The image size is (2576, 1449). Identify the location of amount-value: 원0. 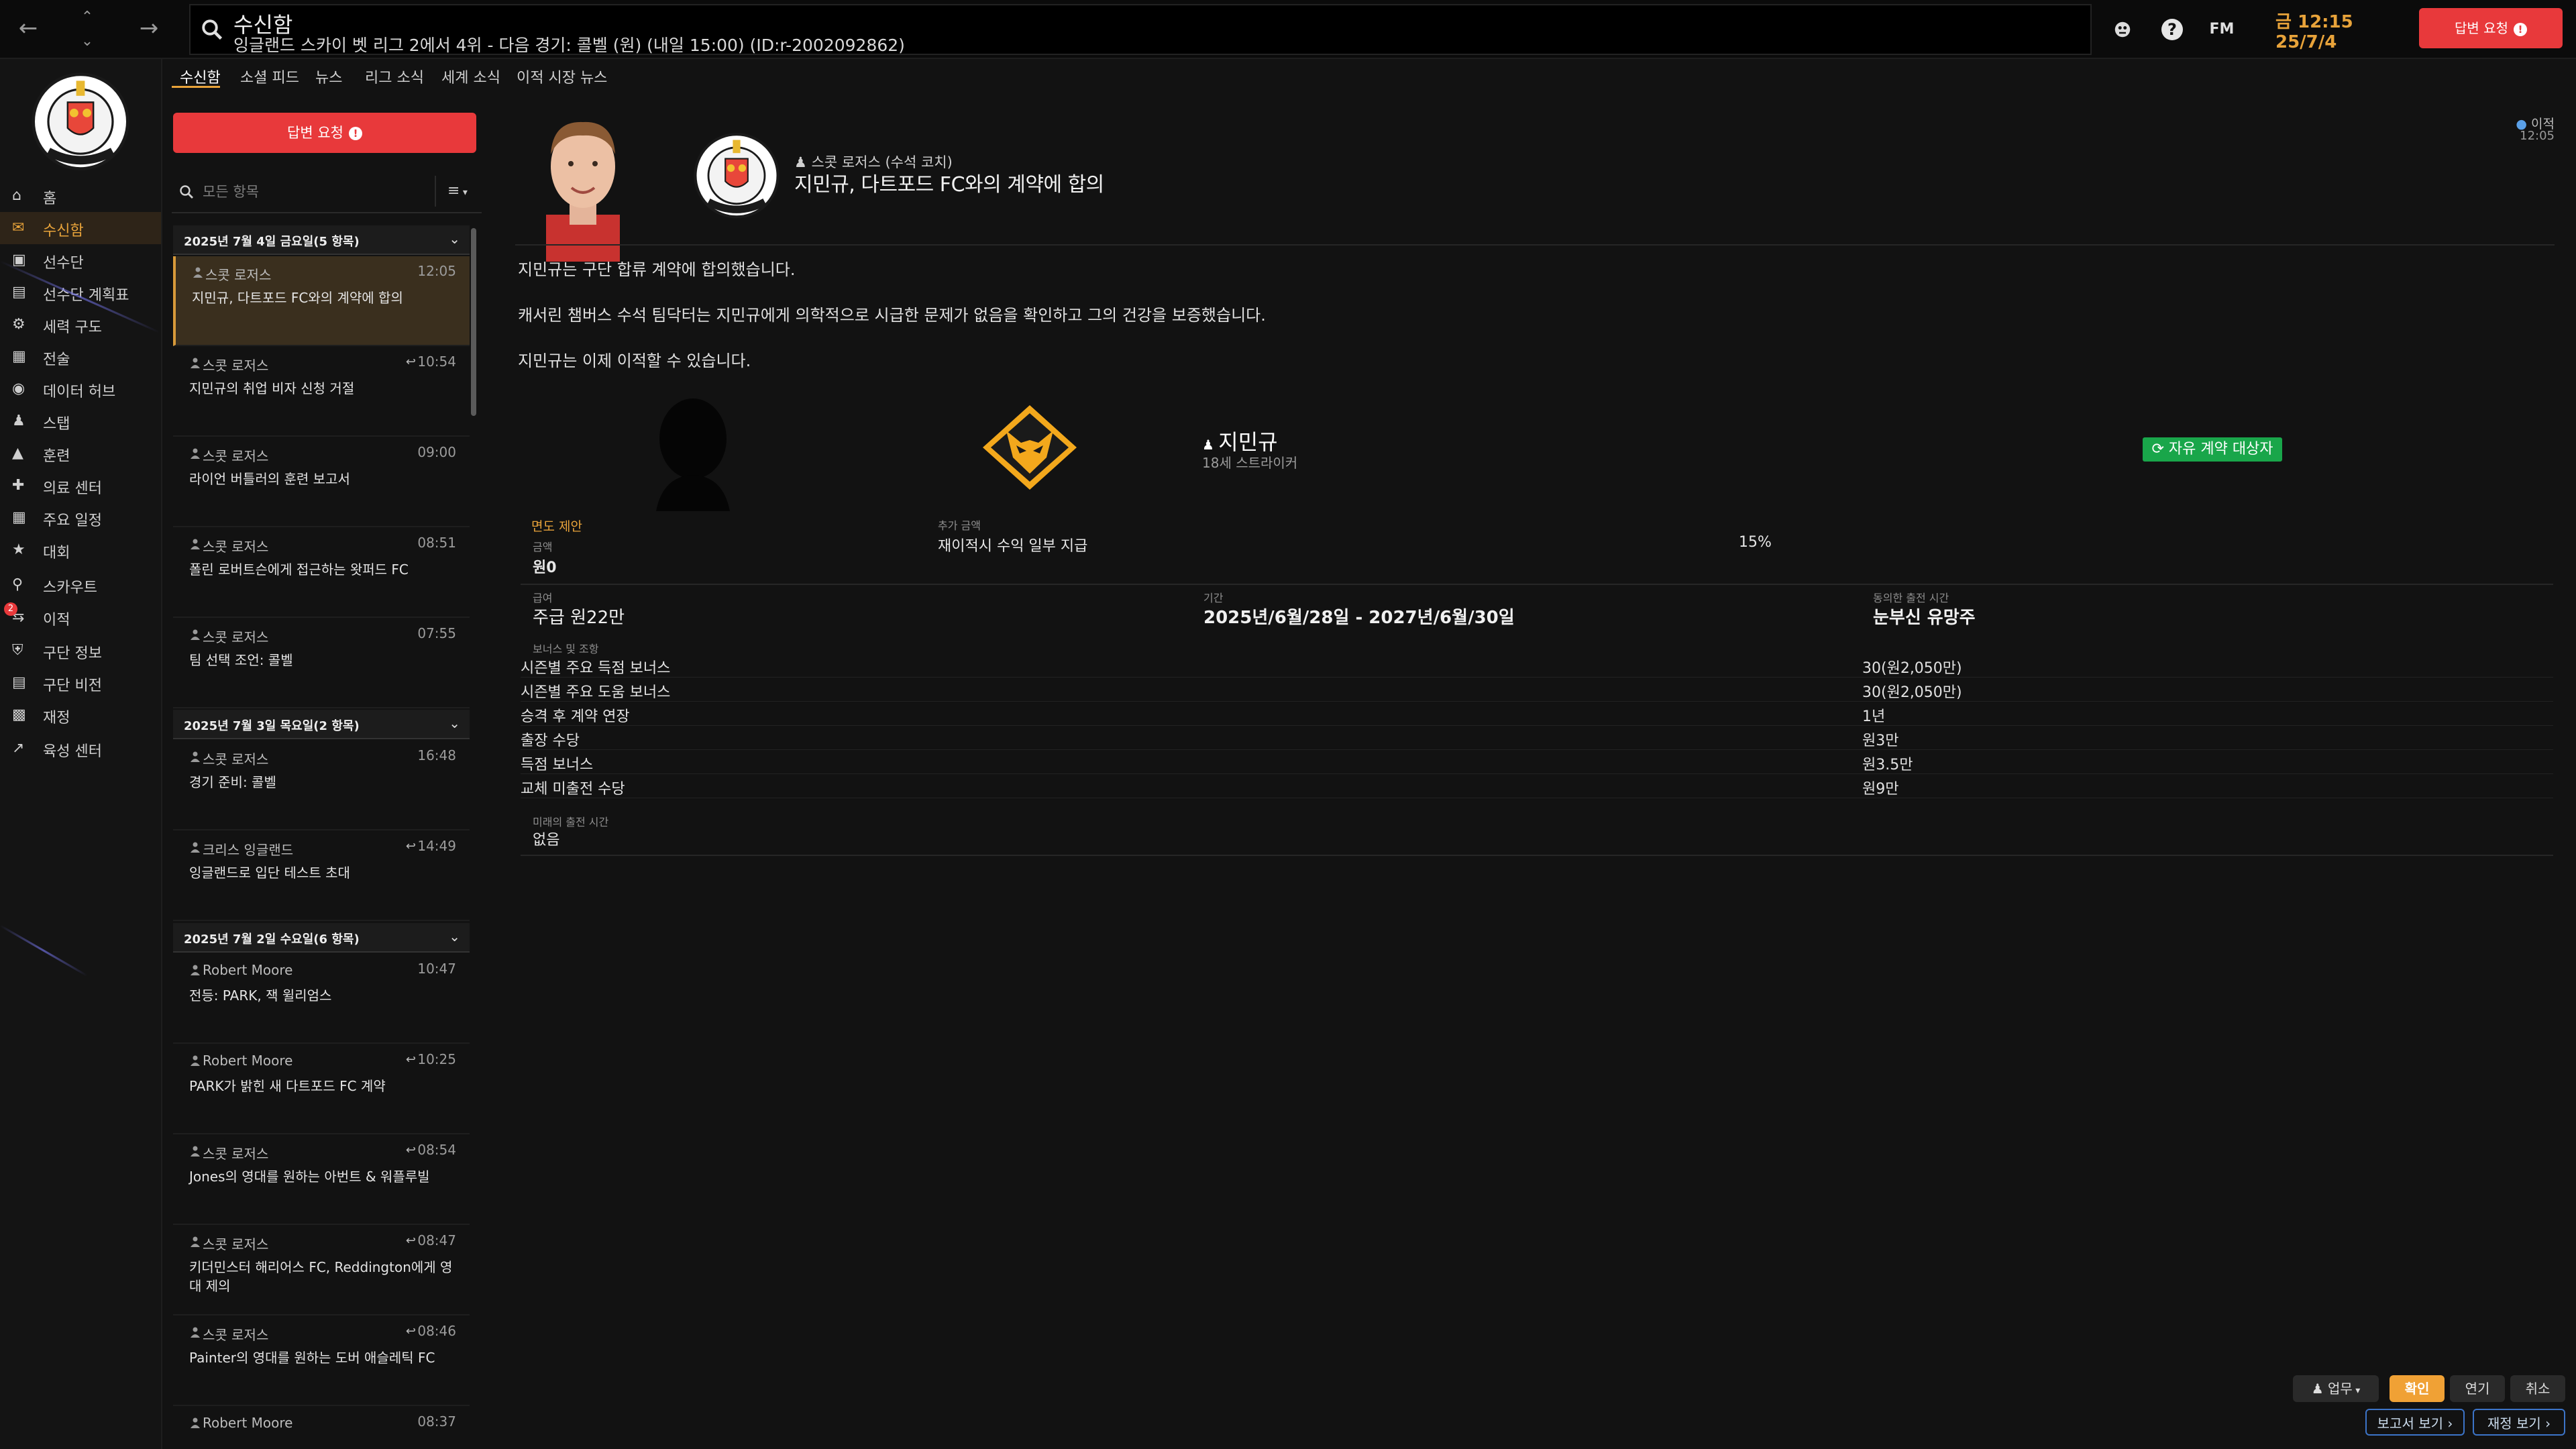
(545, 567).